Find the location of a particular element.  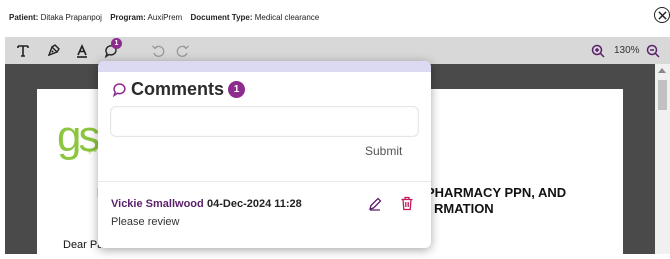

program-value: AuxiPrem is located at coordinates (165, 17).